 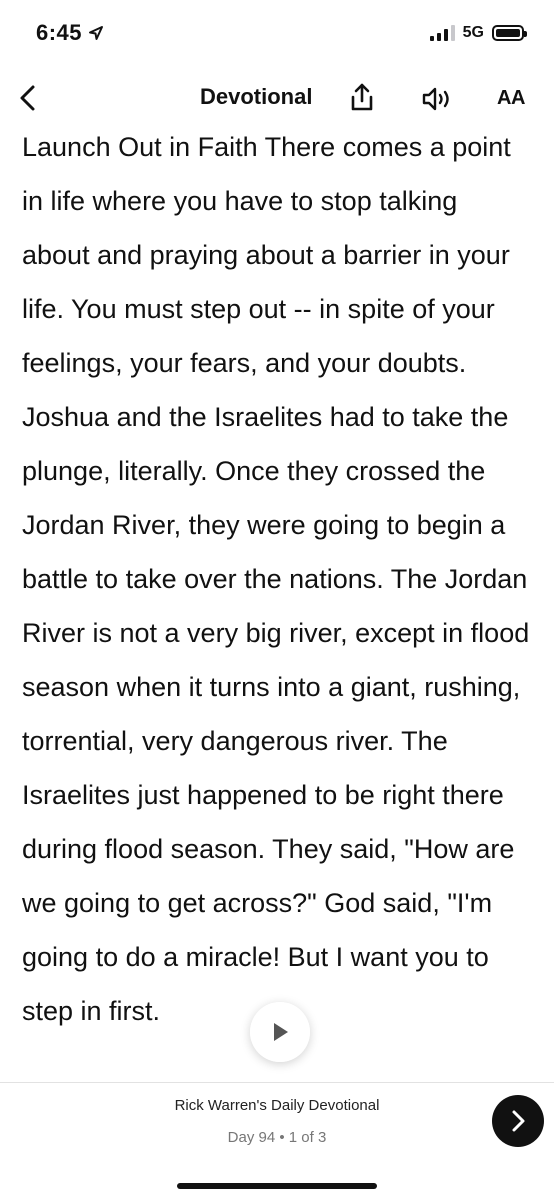 I want to click on play-icon, so click(x=281, y=1032).